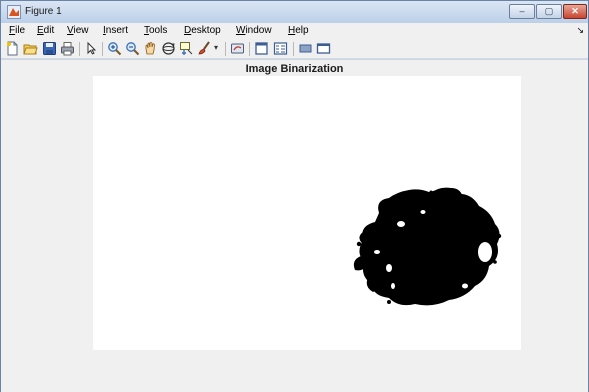 The width and height of the screenshot is (589, 392). What do you see at coordinates (155, 30) in the screenshot?
I see `menu-tools: Tools` at bounding box center [155, 30].